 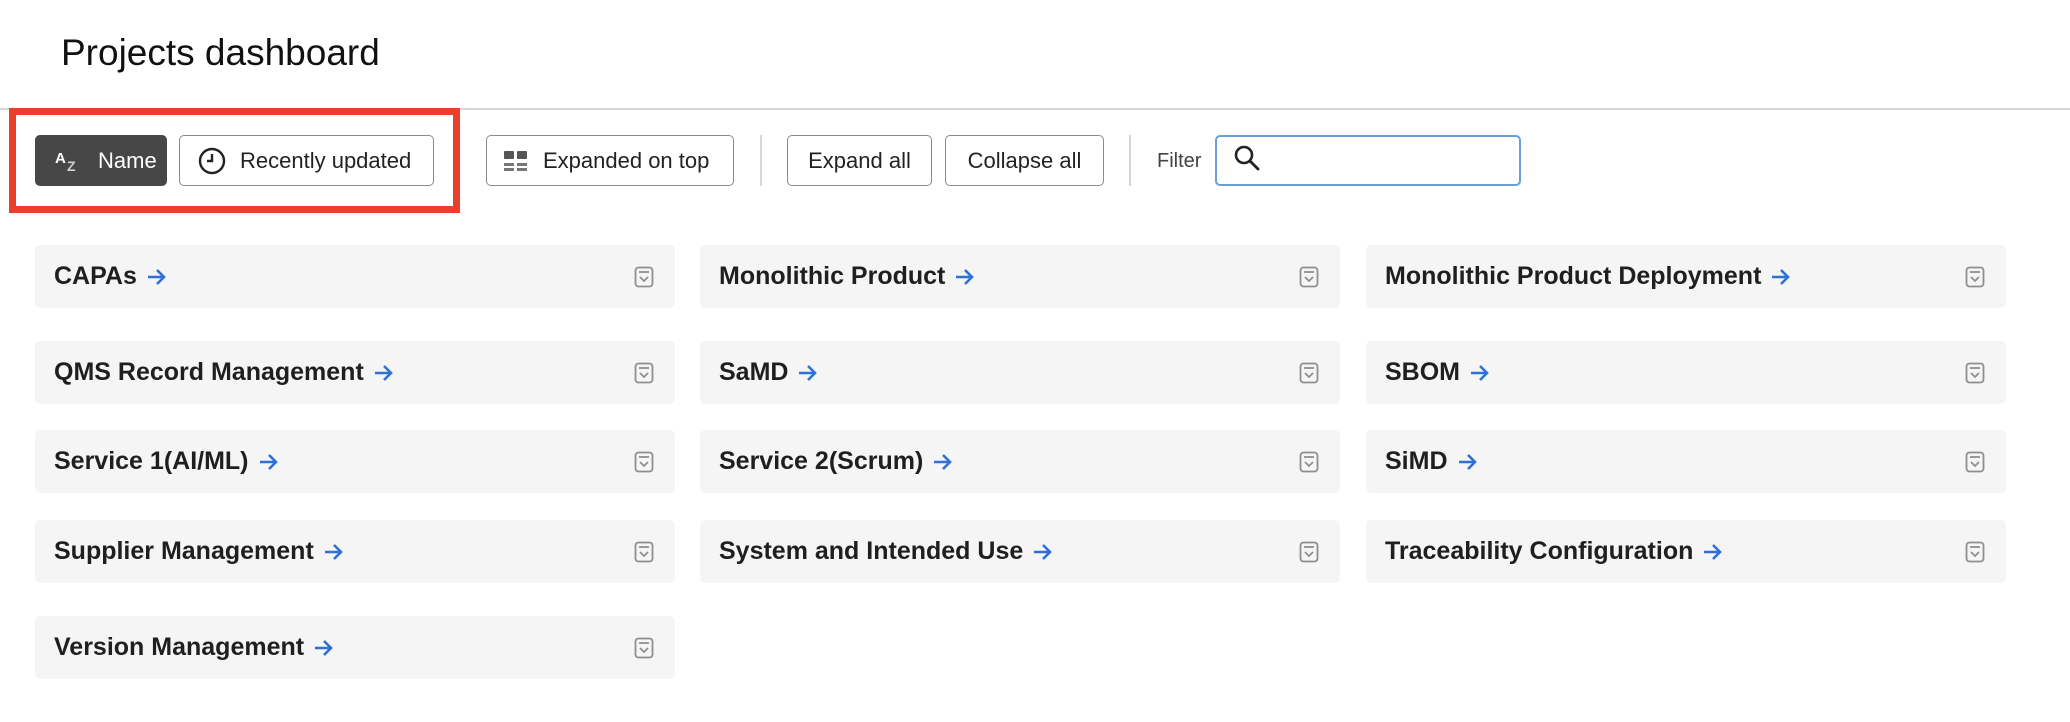 What do you see at coordinates (821, 461) in the screenshot?
I see `project-name-link: Service 2(Scrum)` at bounding box center [821, 461].